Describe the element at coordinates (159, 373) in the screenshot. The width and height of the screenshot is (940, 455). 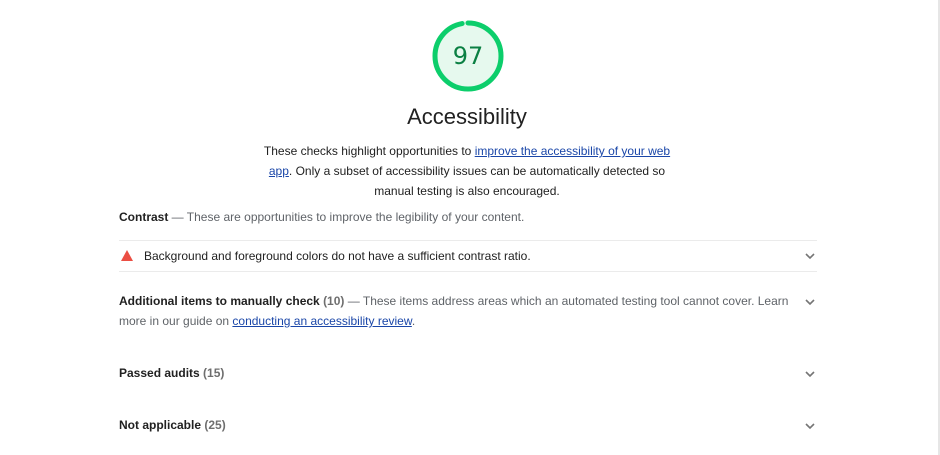
I see `passed-group-title: Passed audits` at that location.